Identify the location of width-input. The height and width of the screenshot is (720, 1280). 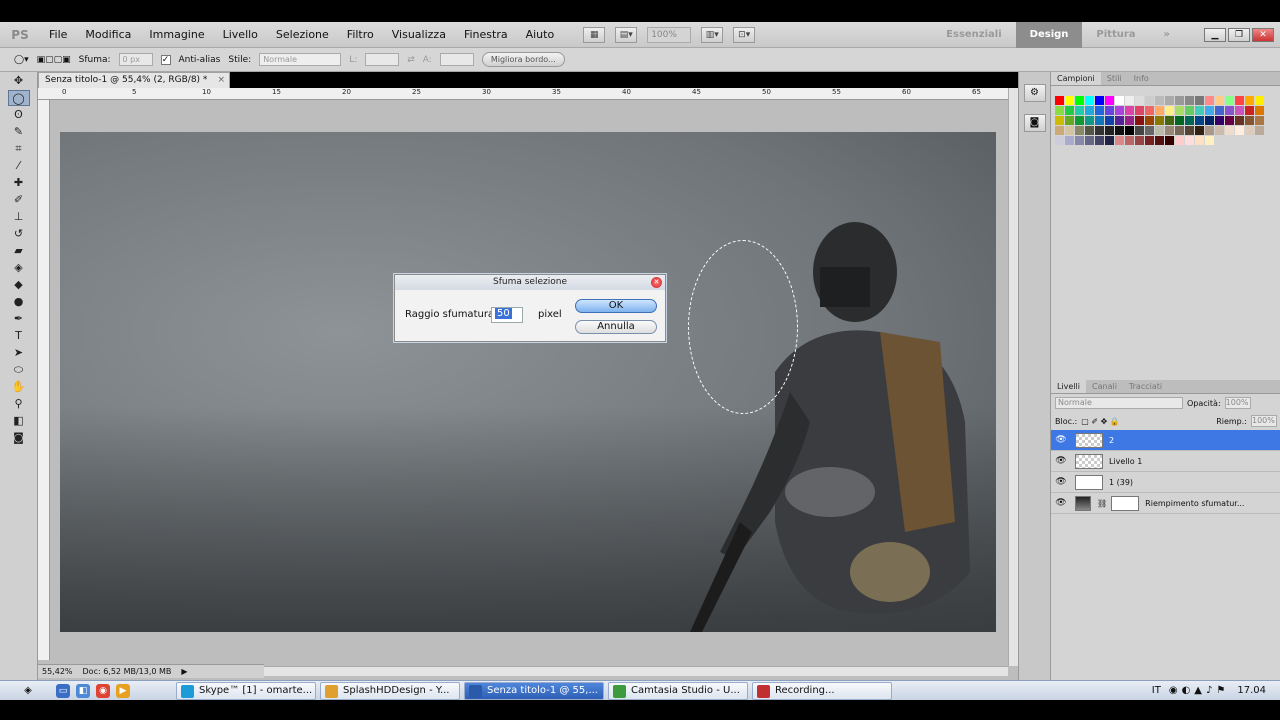
(382, 59).